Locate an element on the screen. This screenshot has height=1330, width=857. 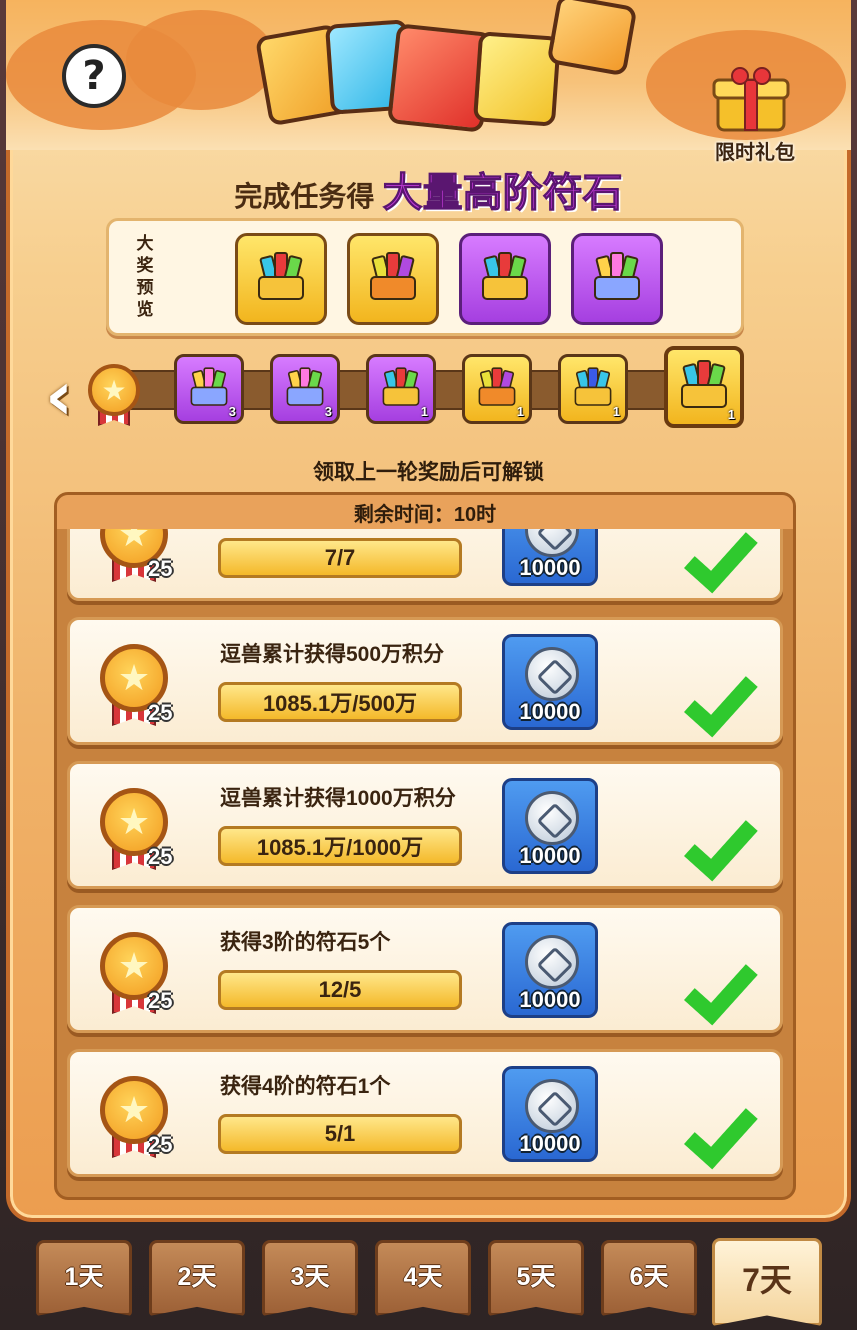
task-progress: 1085.1万/1000万 is located at coordinates (340, 846).